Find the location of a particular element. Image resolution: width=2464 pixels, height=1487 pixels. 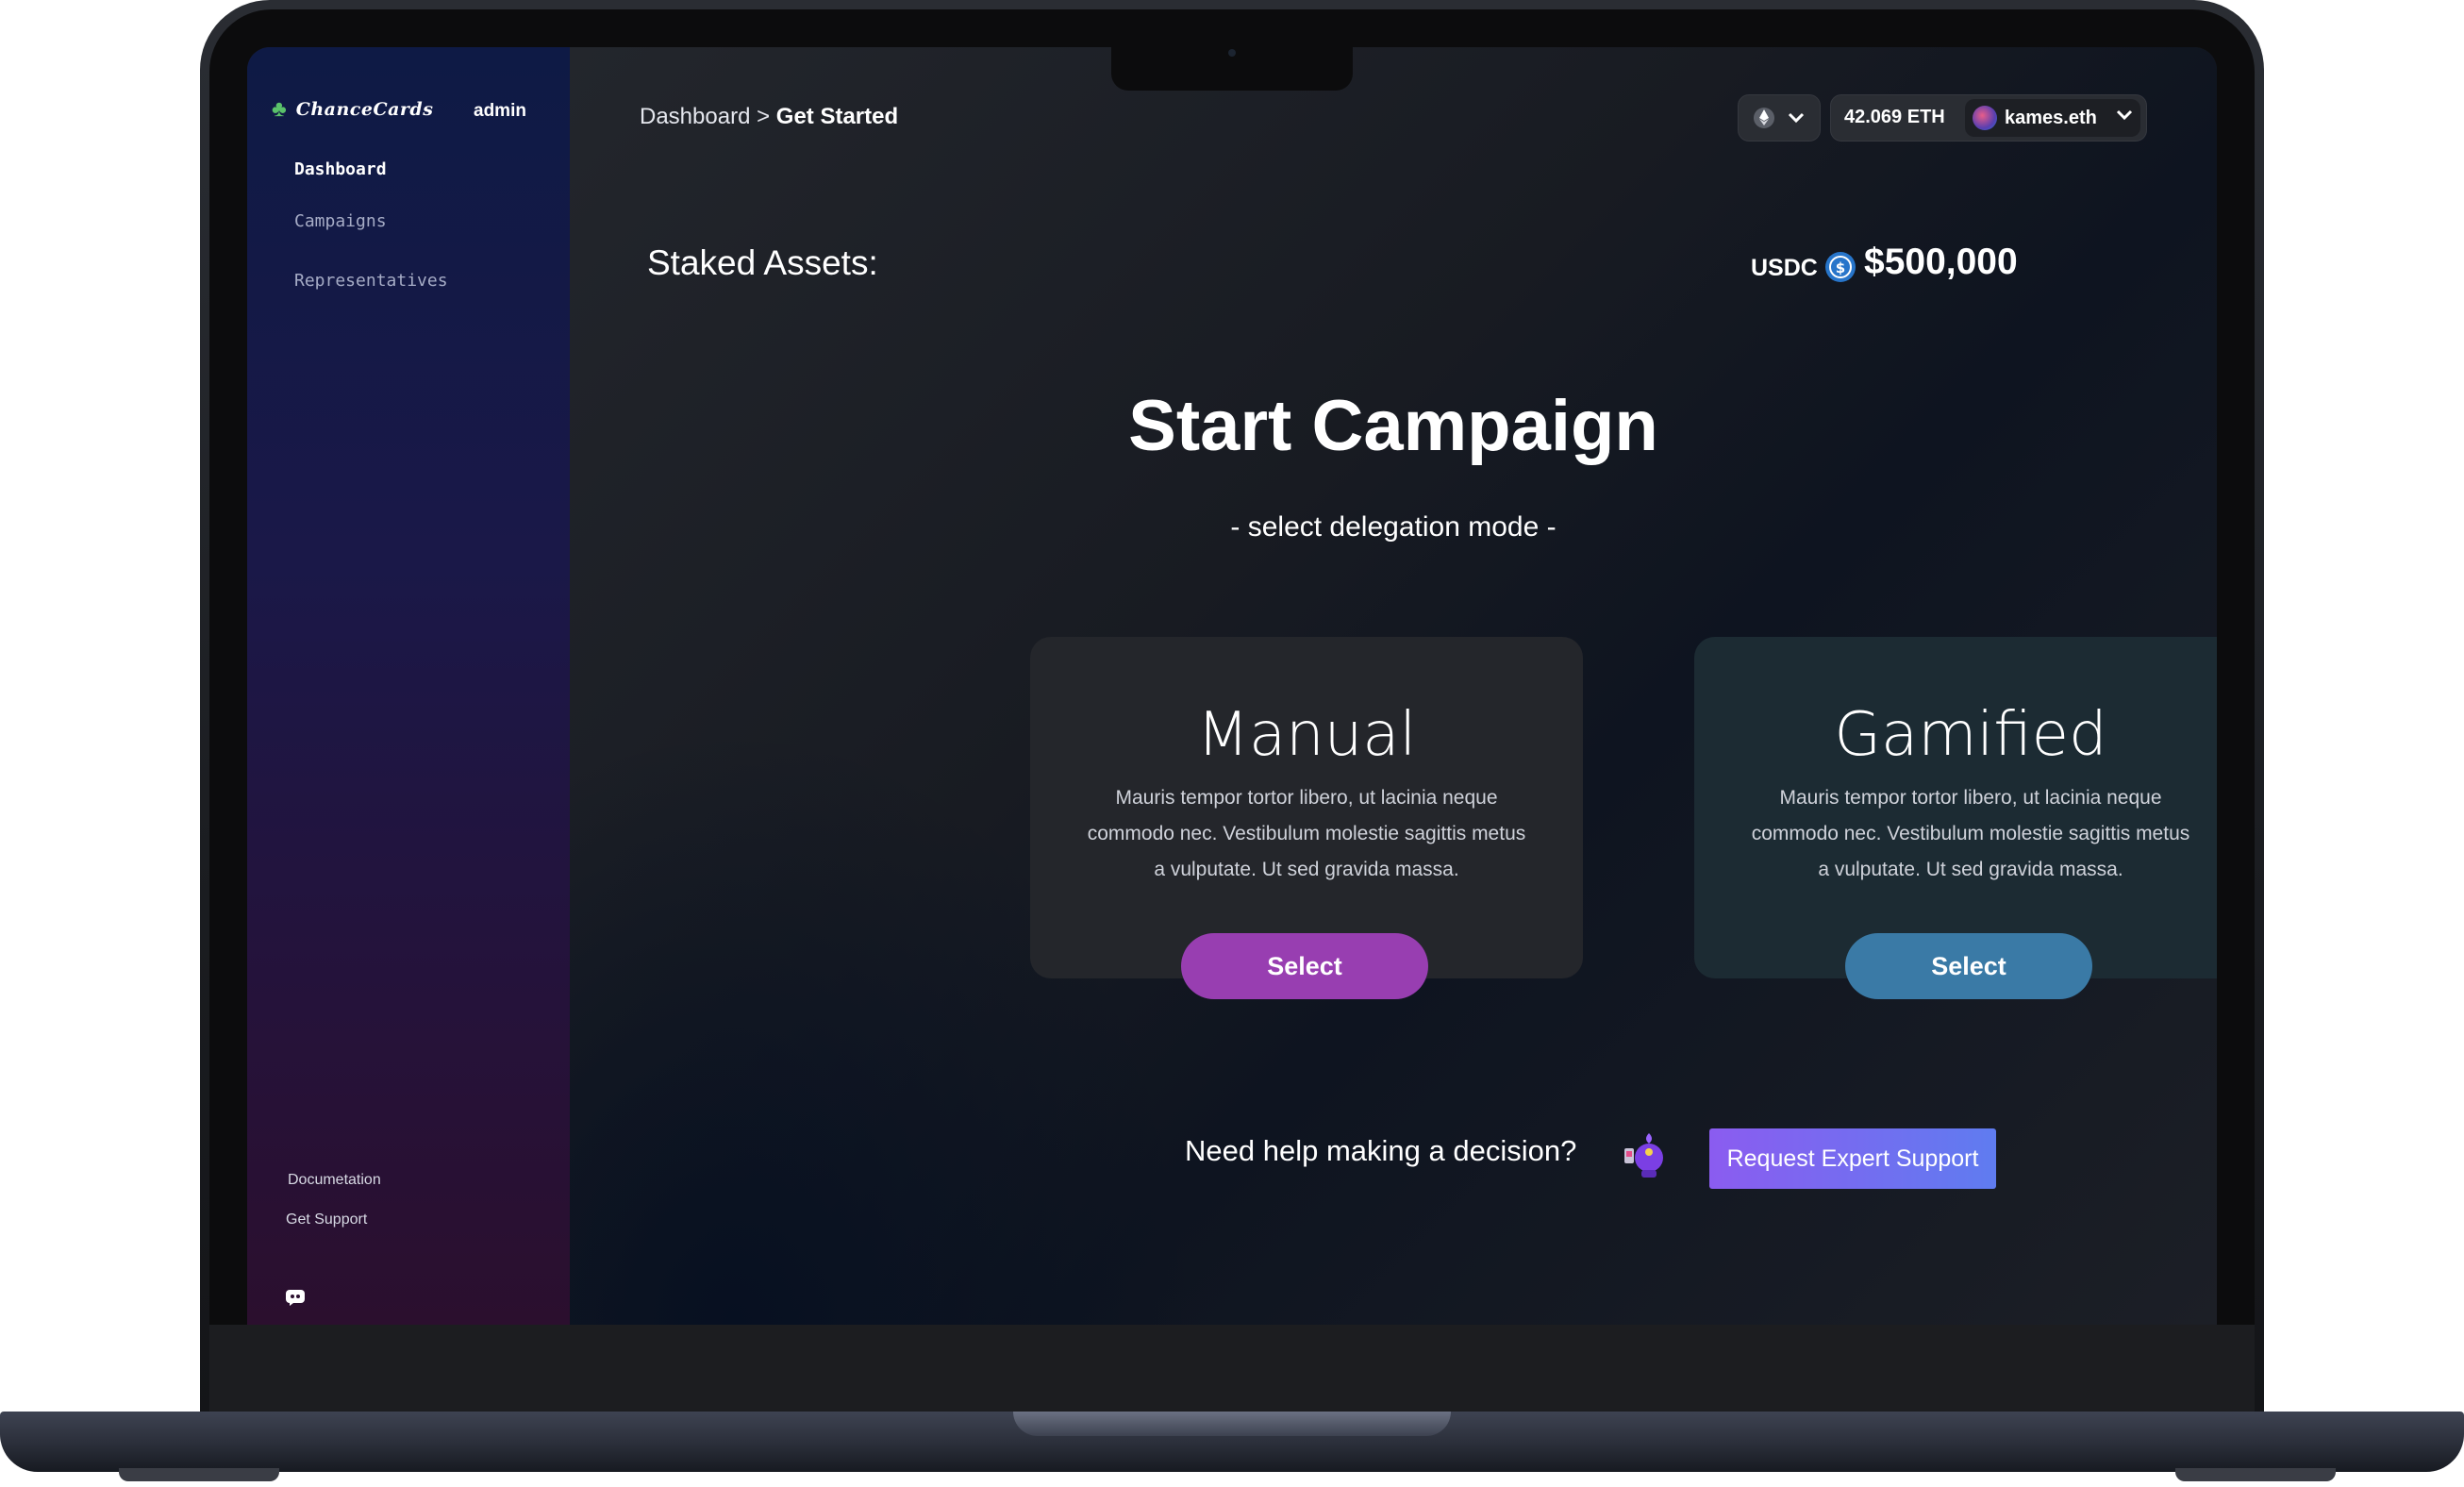

laptop-opening-groove is located at coordinates (1232, 1424).